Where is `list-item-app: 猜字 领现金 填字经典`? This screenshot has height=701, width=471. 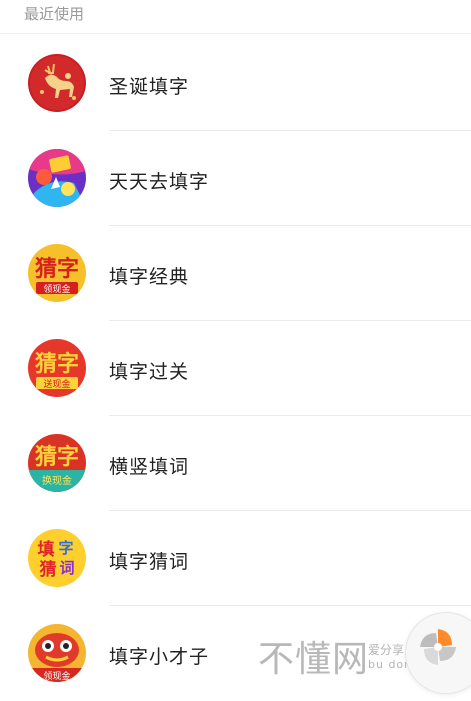 list-item-app: 猜字 领现金 填字经典 is located at coordinates (235, 273).